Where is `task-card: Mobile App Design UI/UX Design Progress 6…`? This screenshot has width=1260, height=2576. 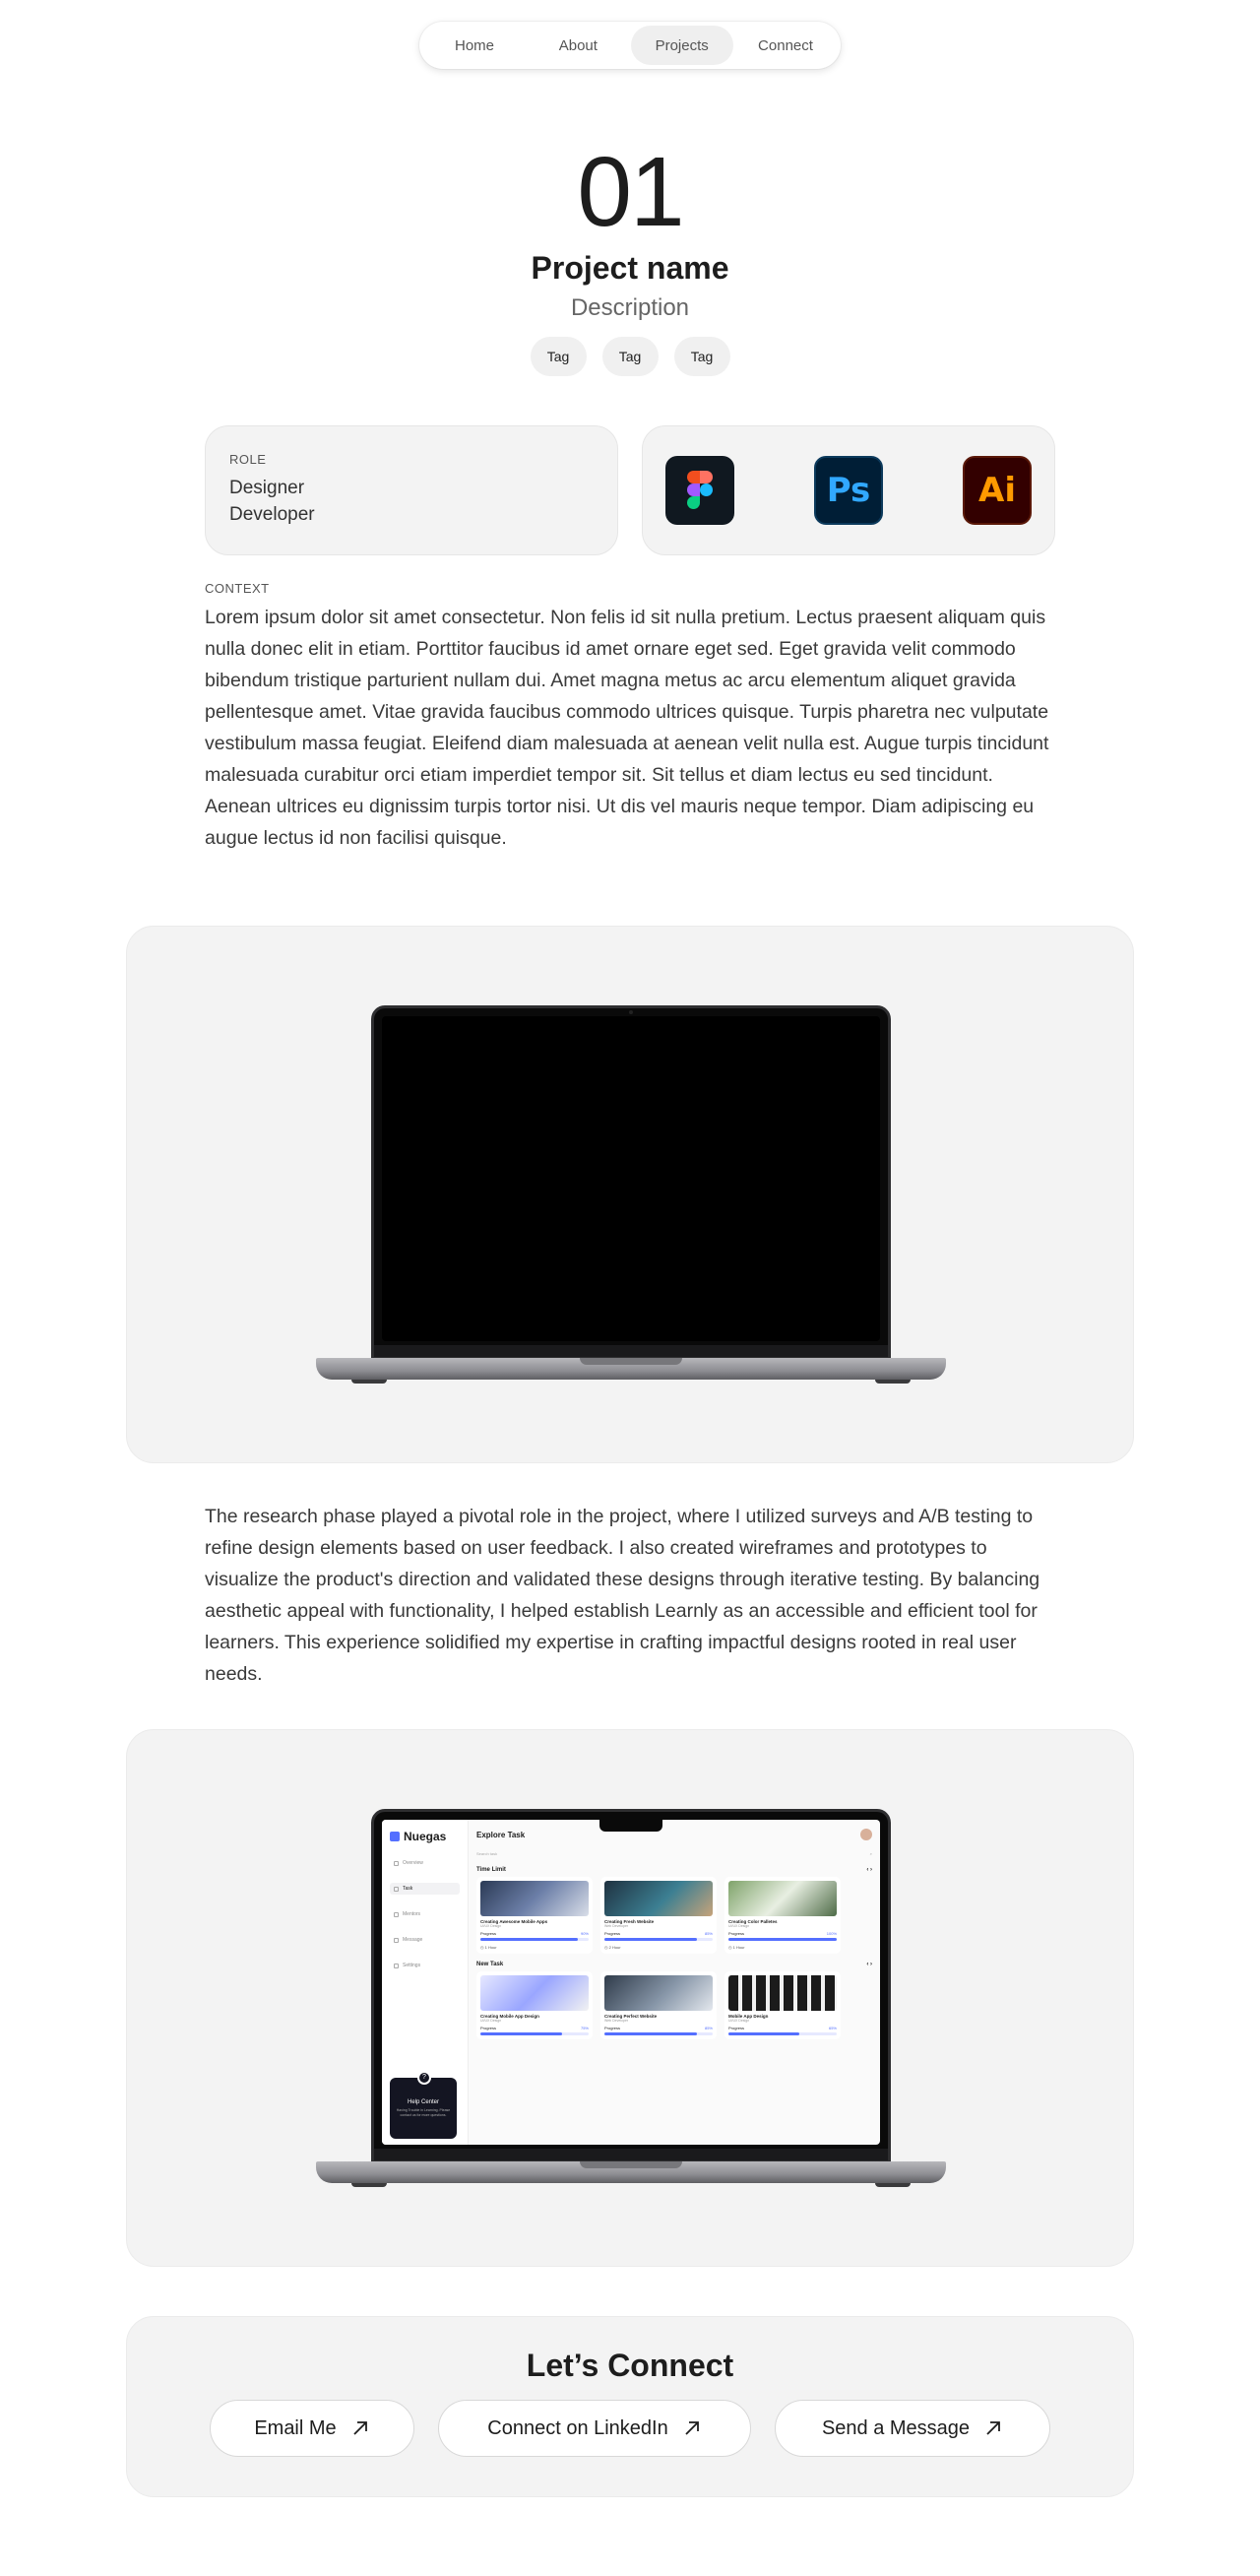
task-card: Mobile App Design UI/UX Design Progress 6… is located at coordinates (782, 2005).